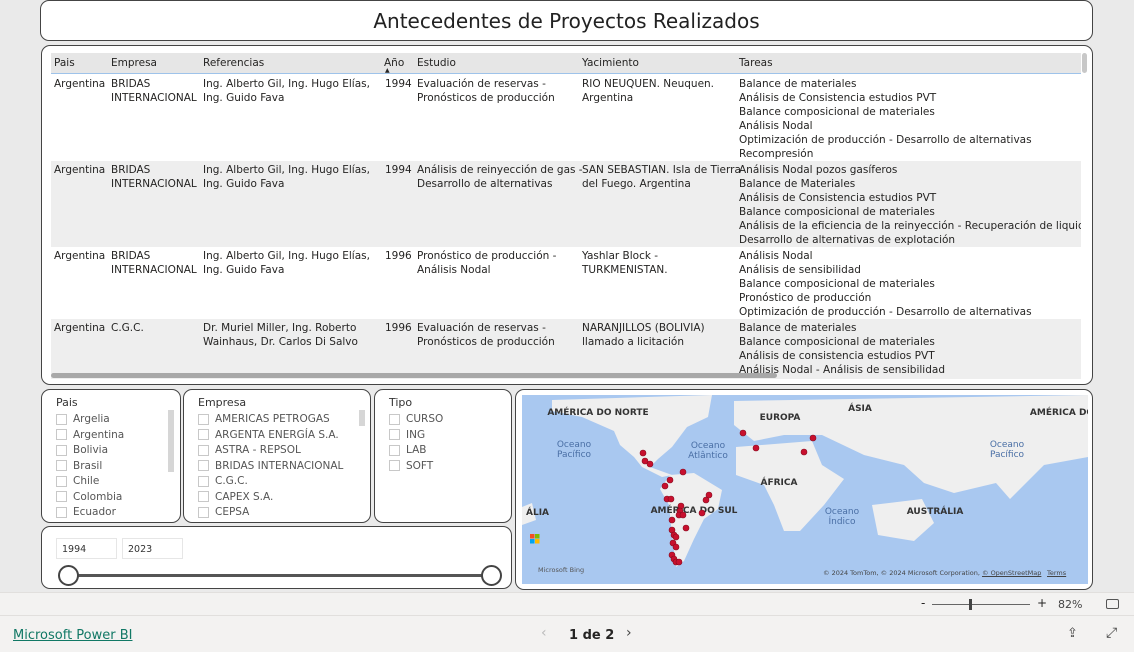 The width and height of the screenshot is (1134, 652). What do you see at coordinates (249, 450) in the screenshot?
I see `slicer-option: ASTRA - REPSOL` at bounding box center [249, 450].